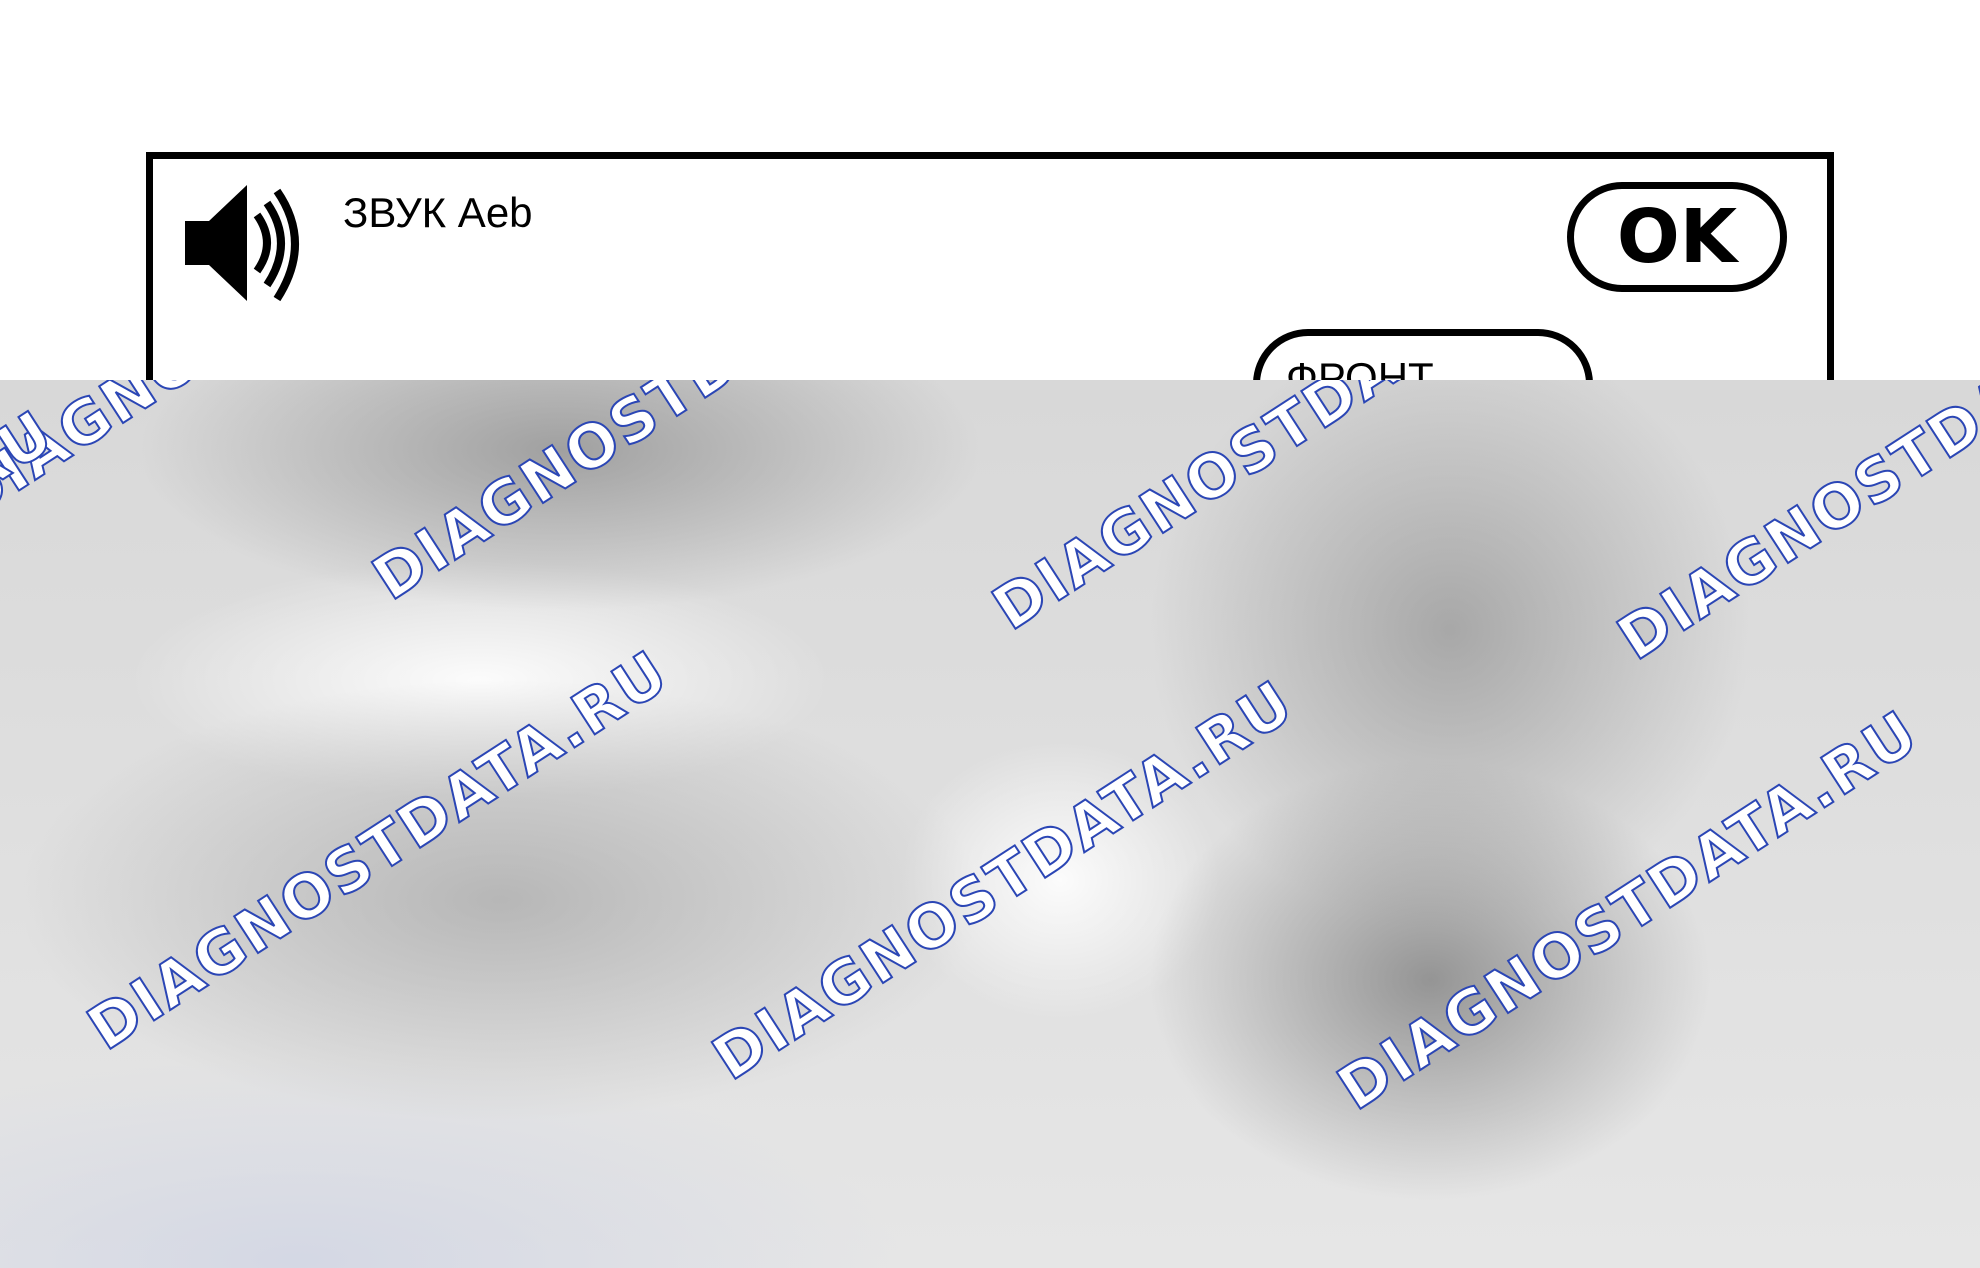 Image resolution: width=1980 pixels, height=1268 pixels. What do you see at coordinates (1677, 237) in the screenshot?
I see `ok-button: OK` at bounding box center [1677, 237].